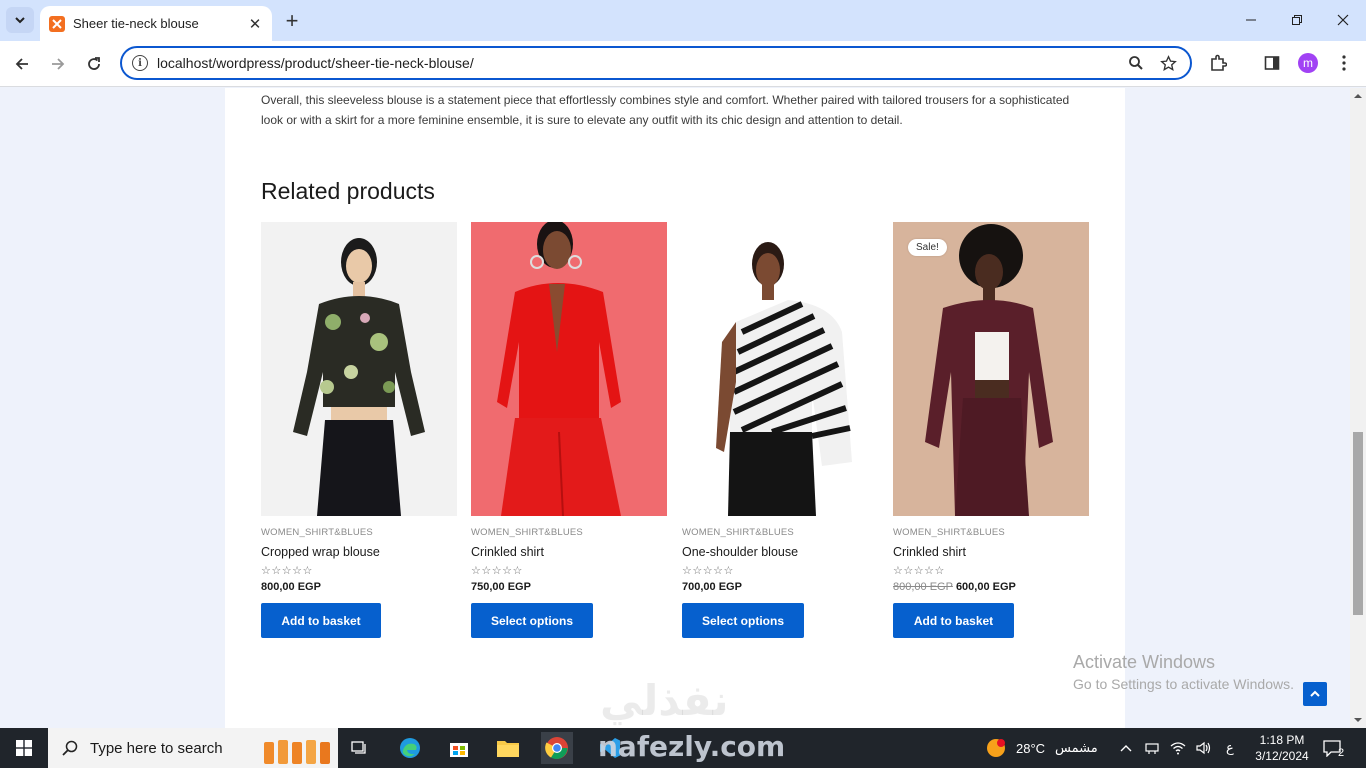  I want to click on sale-badge: Sale!, so click(927, 247).